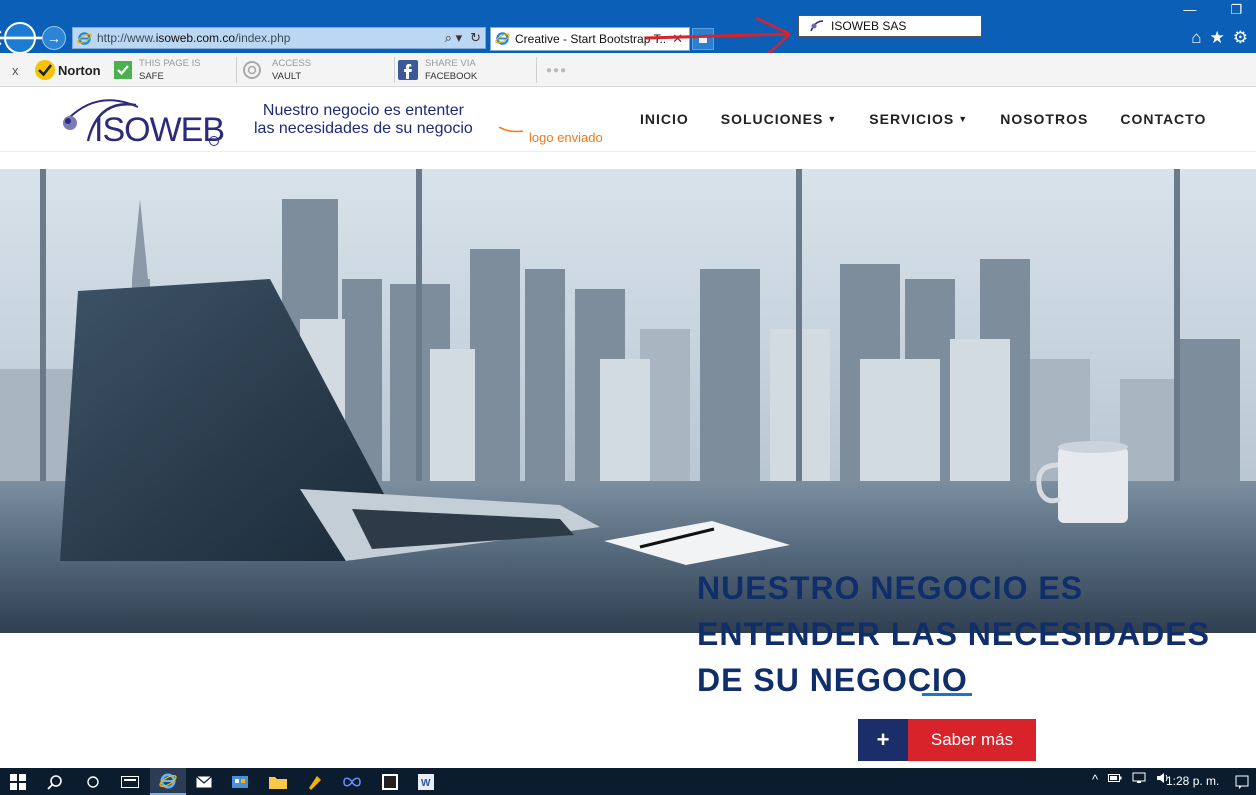 The width and height of the screenshot is (1256, 795). Describe the element at coordinates (502, 38) in the screenshot. I see `tab-ie-favicon-icon` at that location.